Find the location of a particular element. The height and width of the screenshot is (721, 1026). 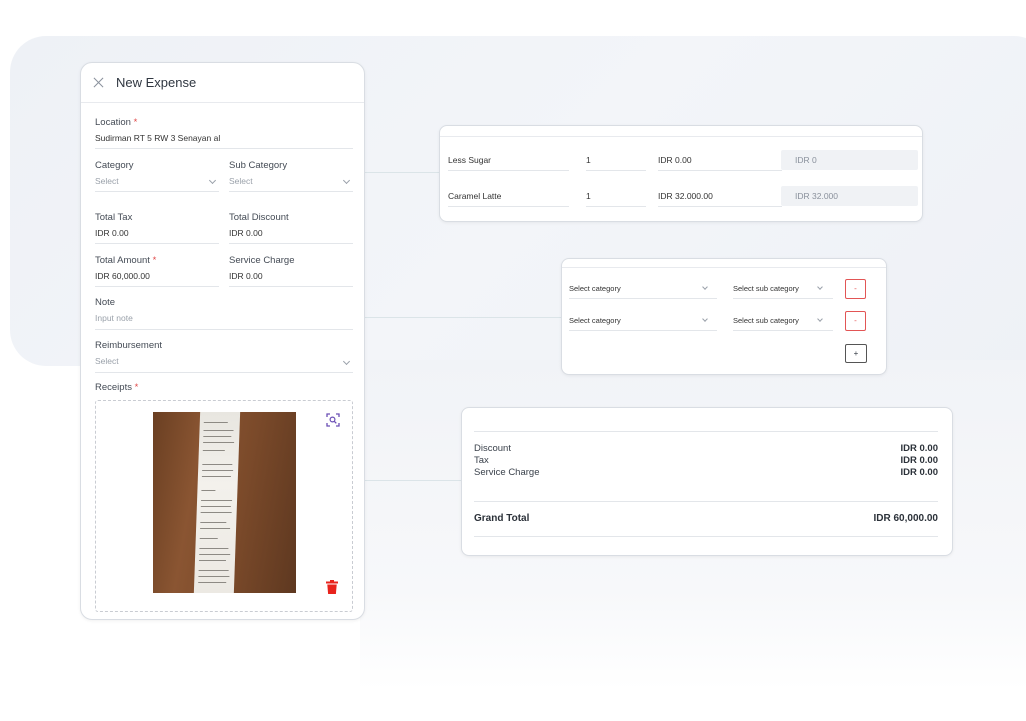

tax-row: Tax IDR 0.00 is located at coordinates (706, 460).